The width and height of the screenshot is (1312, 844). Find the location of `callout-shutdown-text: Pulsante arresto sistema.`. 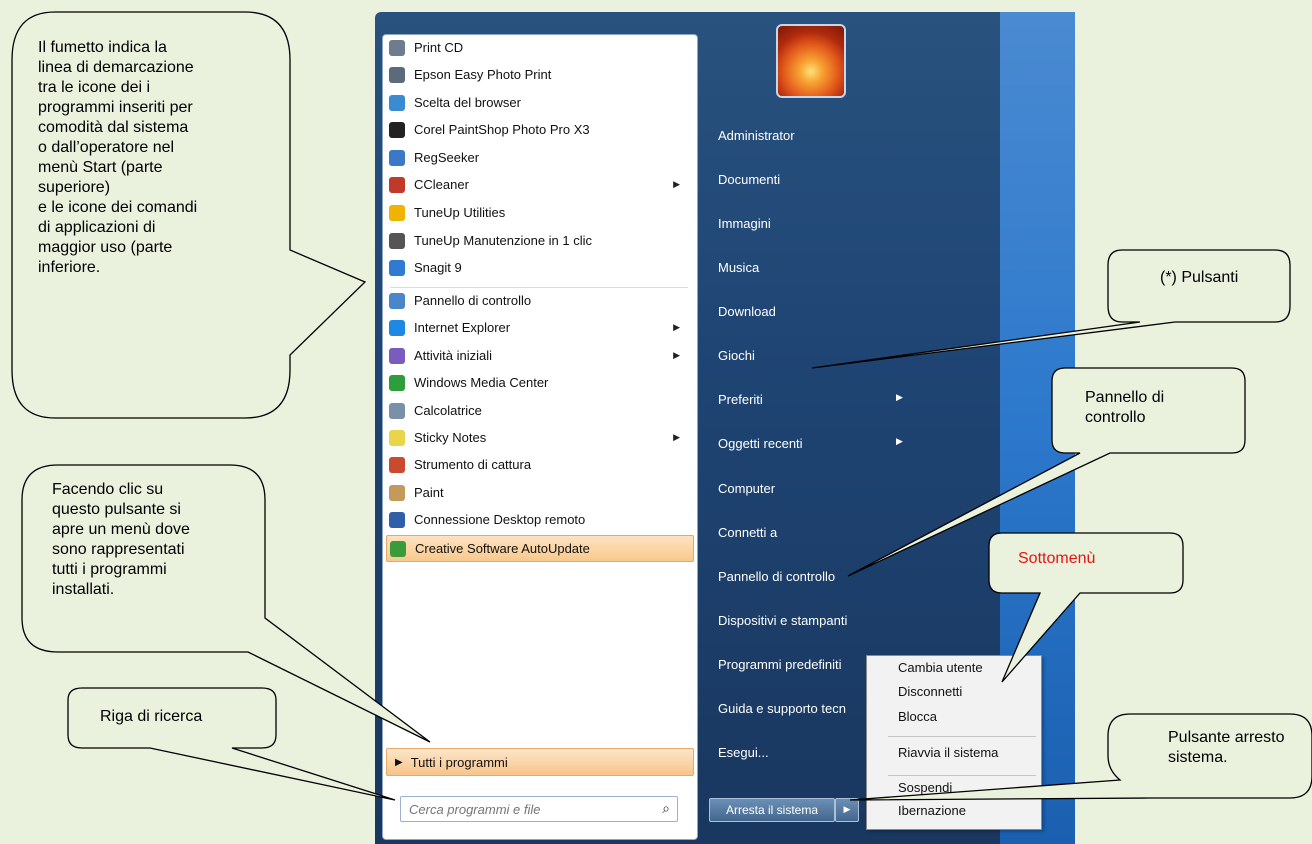

callout-shutdown-text: Pulsante arresto sistema. is located at coordinates (1226, 747).